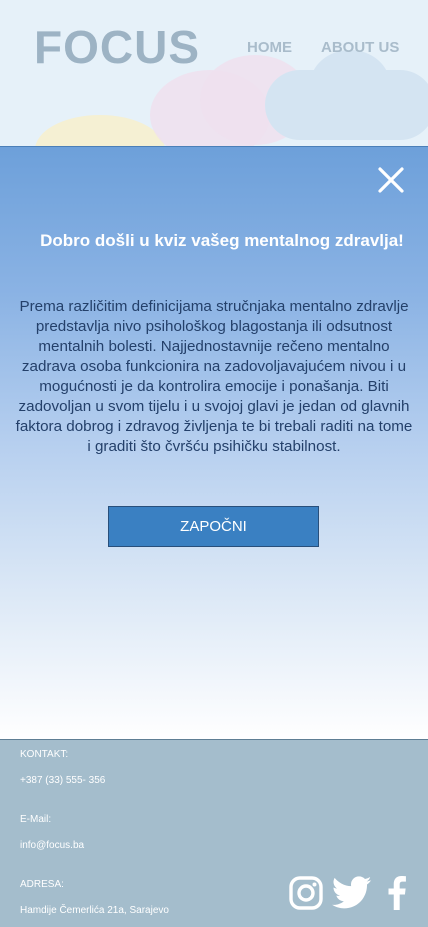 The height and width of the screenshot is (927, 428). I want to click on close-icon, so click(391, 180).